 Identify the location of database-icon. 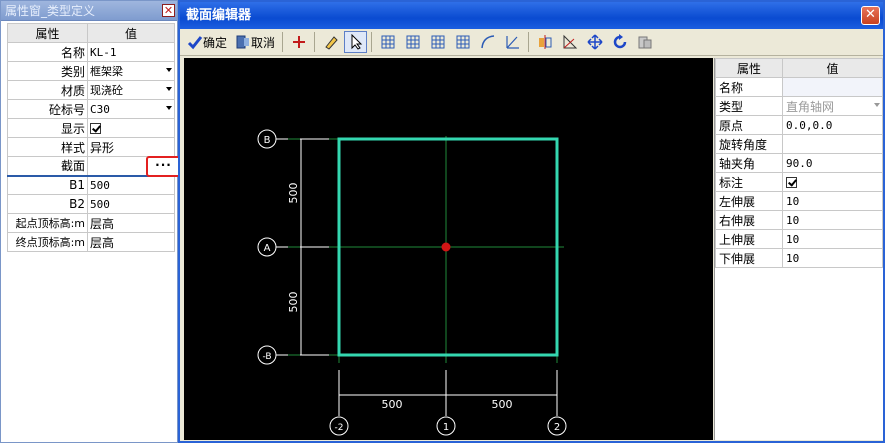
(645, 42).